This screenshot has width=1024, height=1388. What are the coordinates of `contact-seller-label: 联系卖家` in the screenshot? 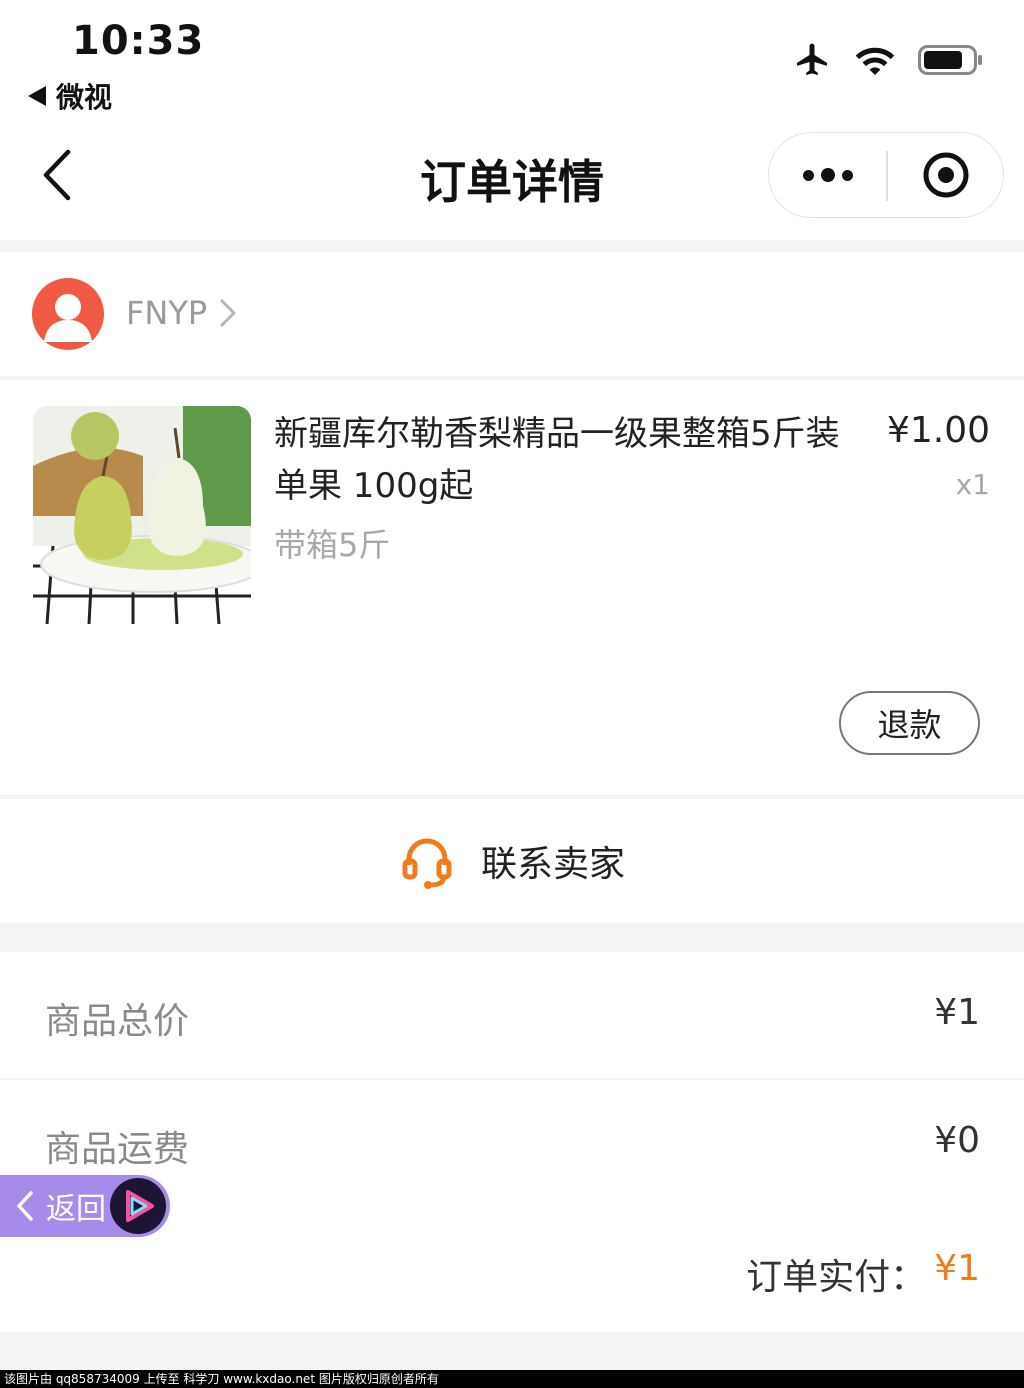 It's located at (552, 864).